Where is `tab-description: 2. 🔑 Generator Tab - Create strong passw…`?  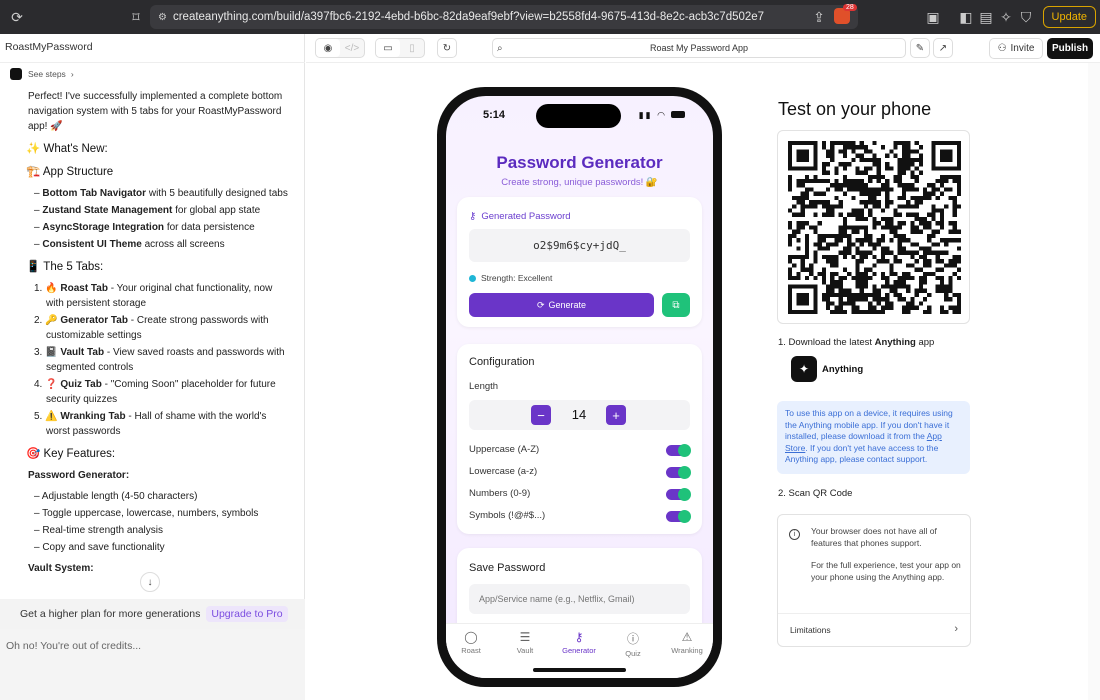 tab-description: 2. 🔑 Generator Tab - Create strong passw… is located at coordinates (151, 328).